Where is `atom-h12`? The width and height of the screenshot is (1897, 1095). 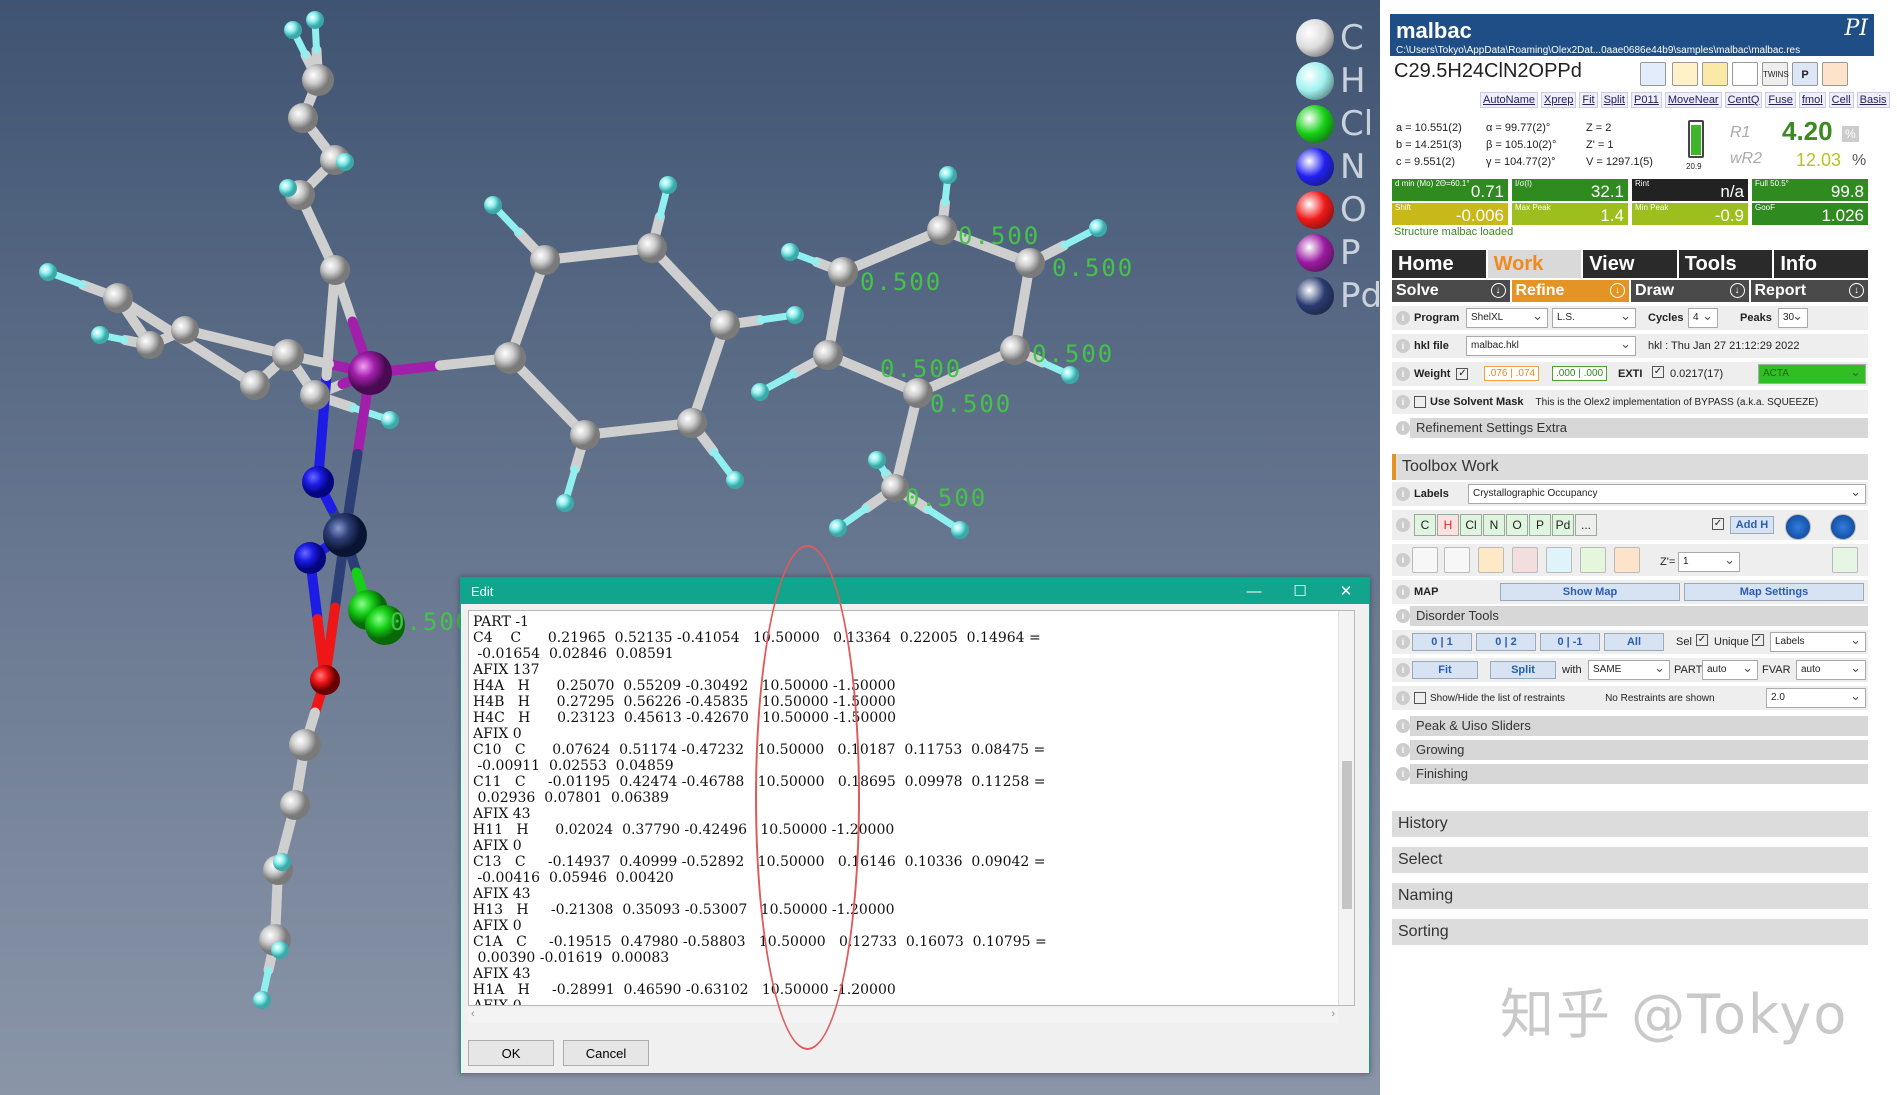 atom-h12 is located at coordinates (565, 503).